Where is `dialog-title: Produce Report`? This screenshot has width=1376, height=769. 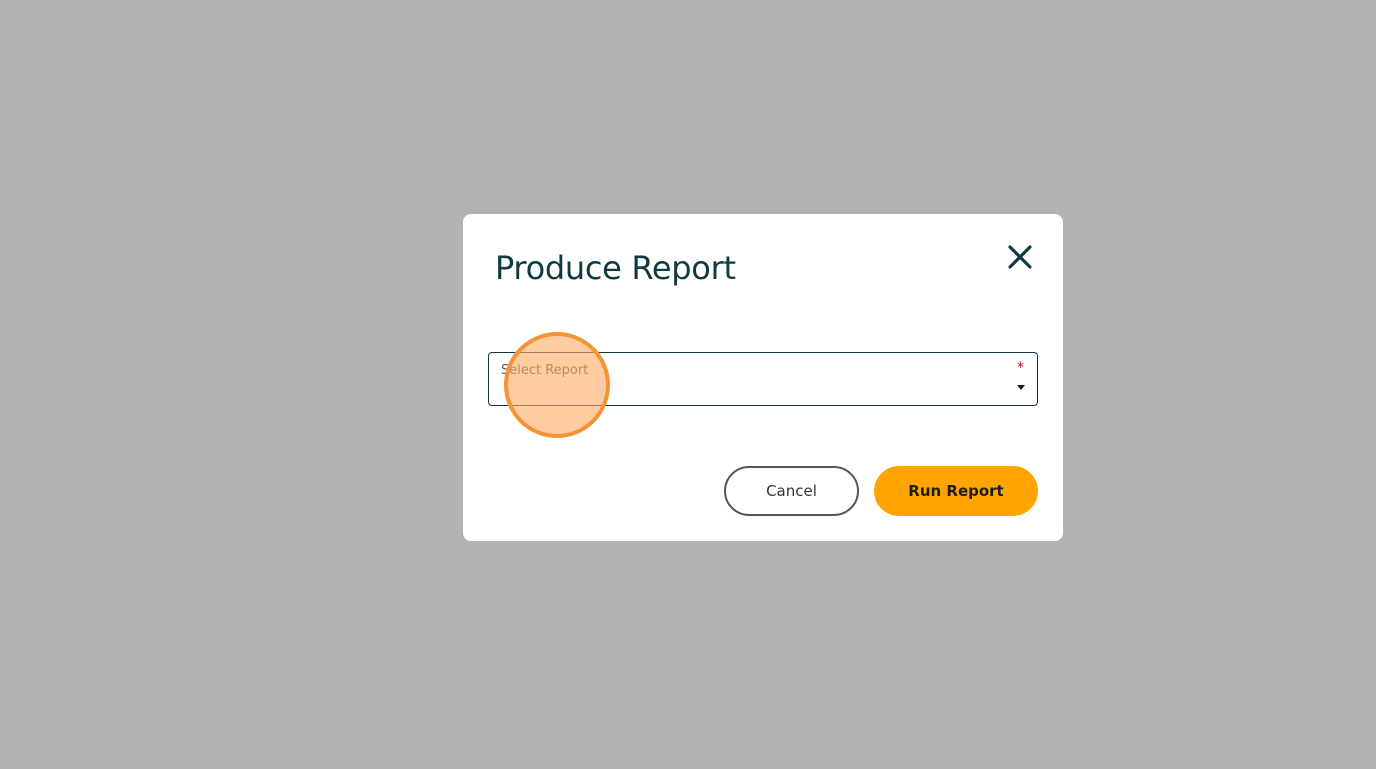
dialog-title: Produce Report is located at coordinates (615, 268).